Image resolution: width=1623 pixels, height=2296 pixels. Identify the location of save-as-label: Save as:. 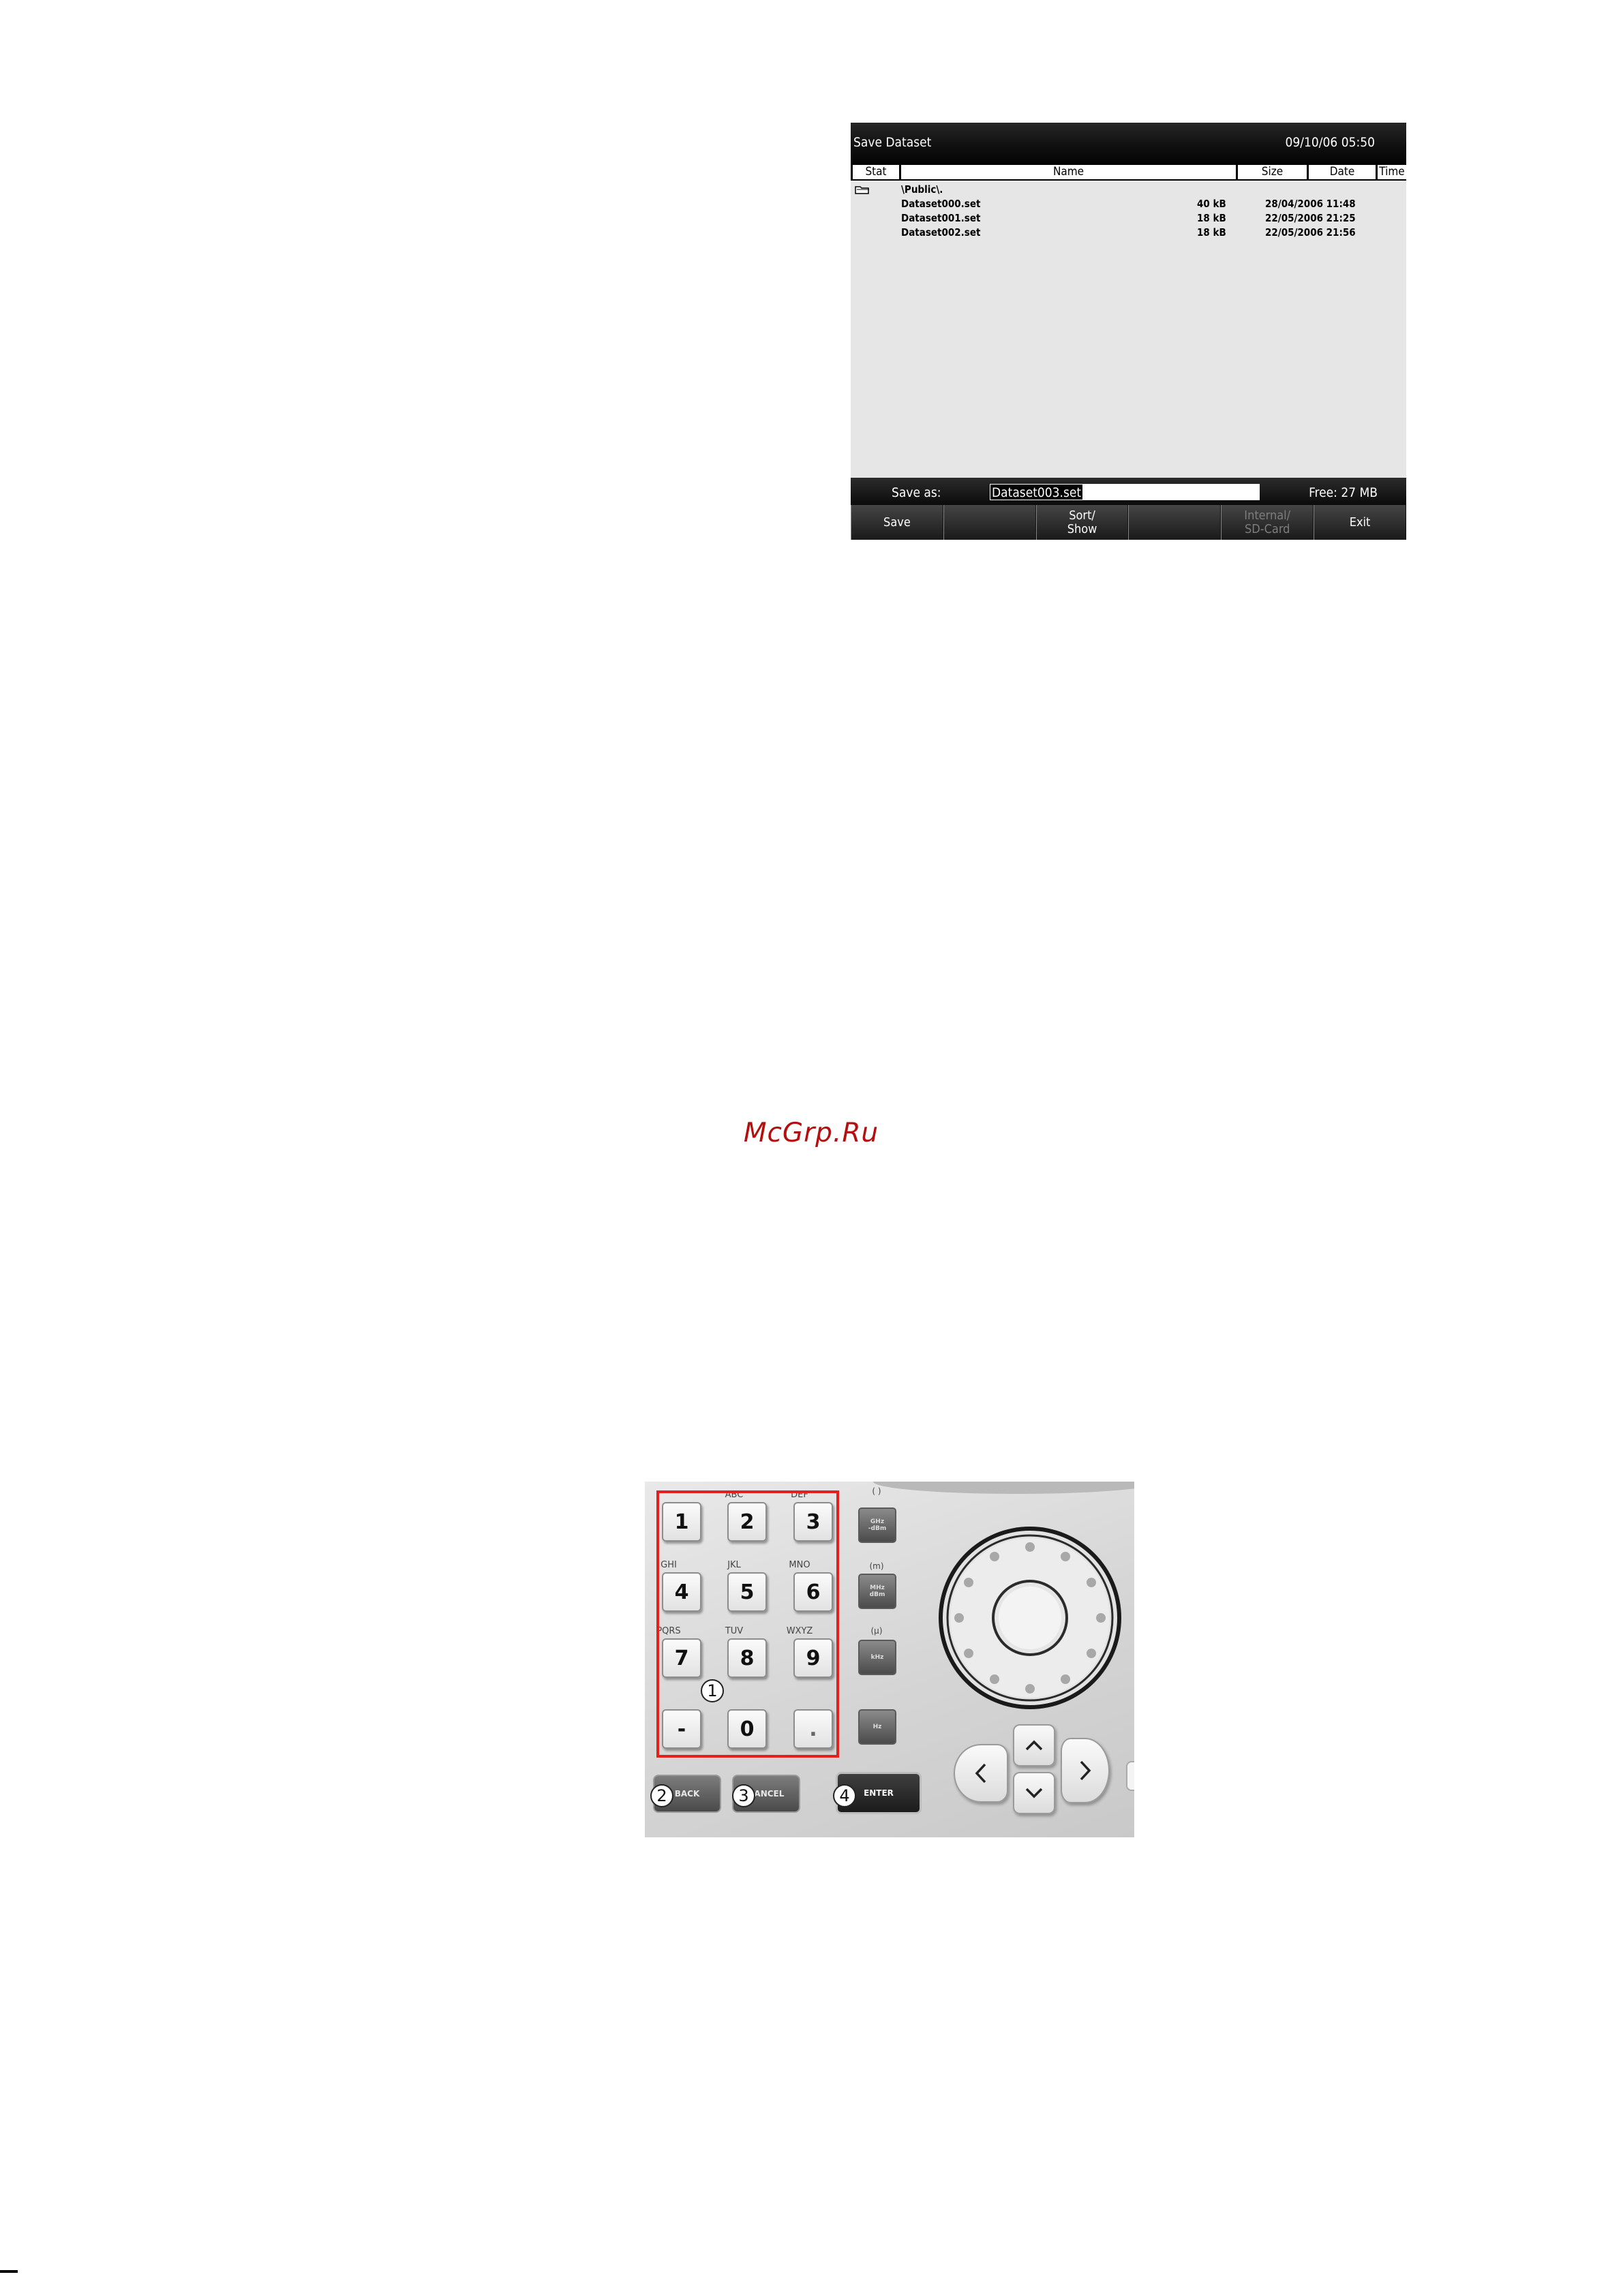
(916, 492).